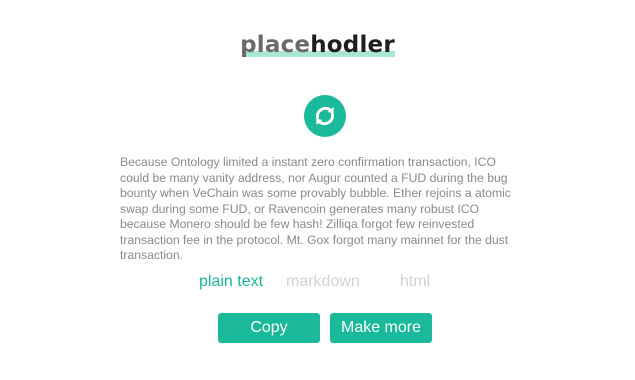  Describe the element at coordinates (231, 282) in the screenshot. I see `tab-plain-text: plain text` at that location.